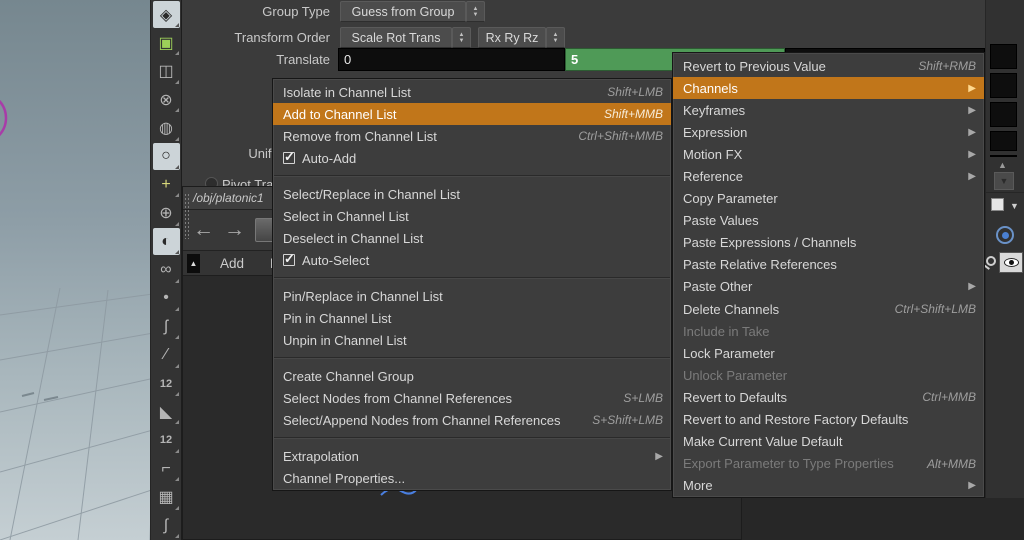  Describe the element at coordinates (472, 318) in the screenshot. I see `menu-item: Pin in Channel List ▶` at that location.